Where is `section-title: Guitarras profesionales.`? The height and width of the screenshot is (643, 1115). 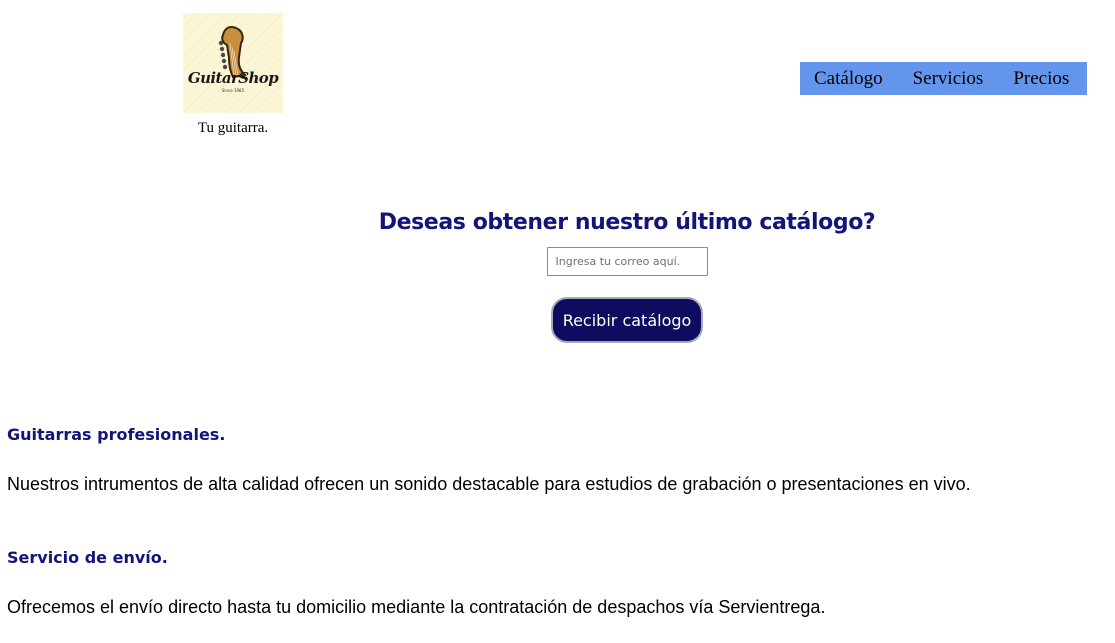
section-title: Guitarras profesionales. is located at coordinates (116, 434).